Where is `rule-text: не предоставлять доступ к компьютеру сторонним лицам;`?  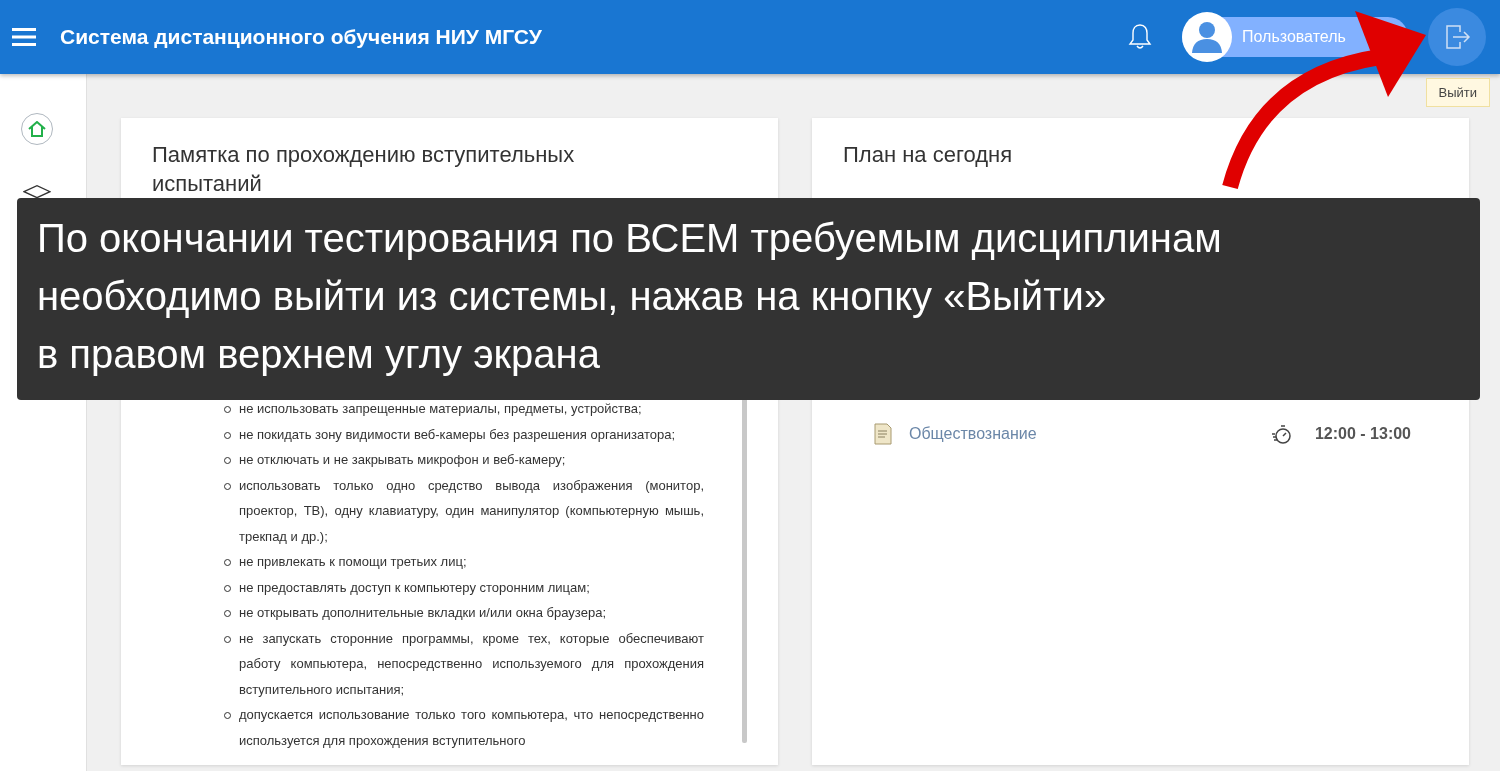
rule-text: не предоставлять доступ к компьютеру сторонним лицам; is located at coordinates (415, 587).